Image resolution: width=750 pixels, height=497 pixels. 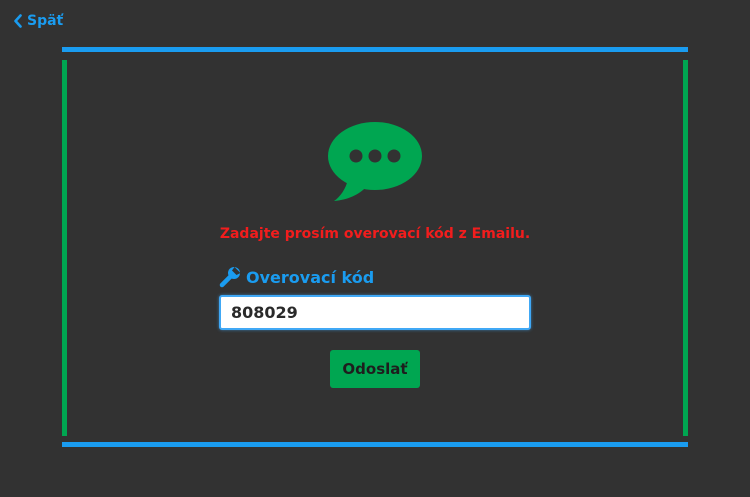 I want to click on verification-code-label-text: Overovací kód, so click(x=310, y=277).